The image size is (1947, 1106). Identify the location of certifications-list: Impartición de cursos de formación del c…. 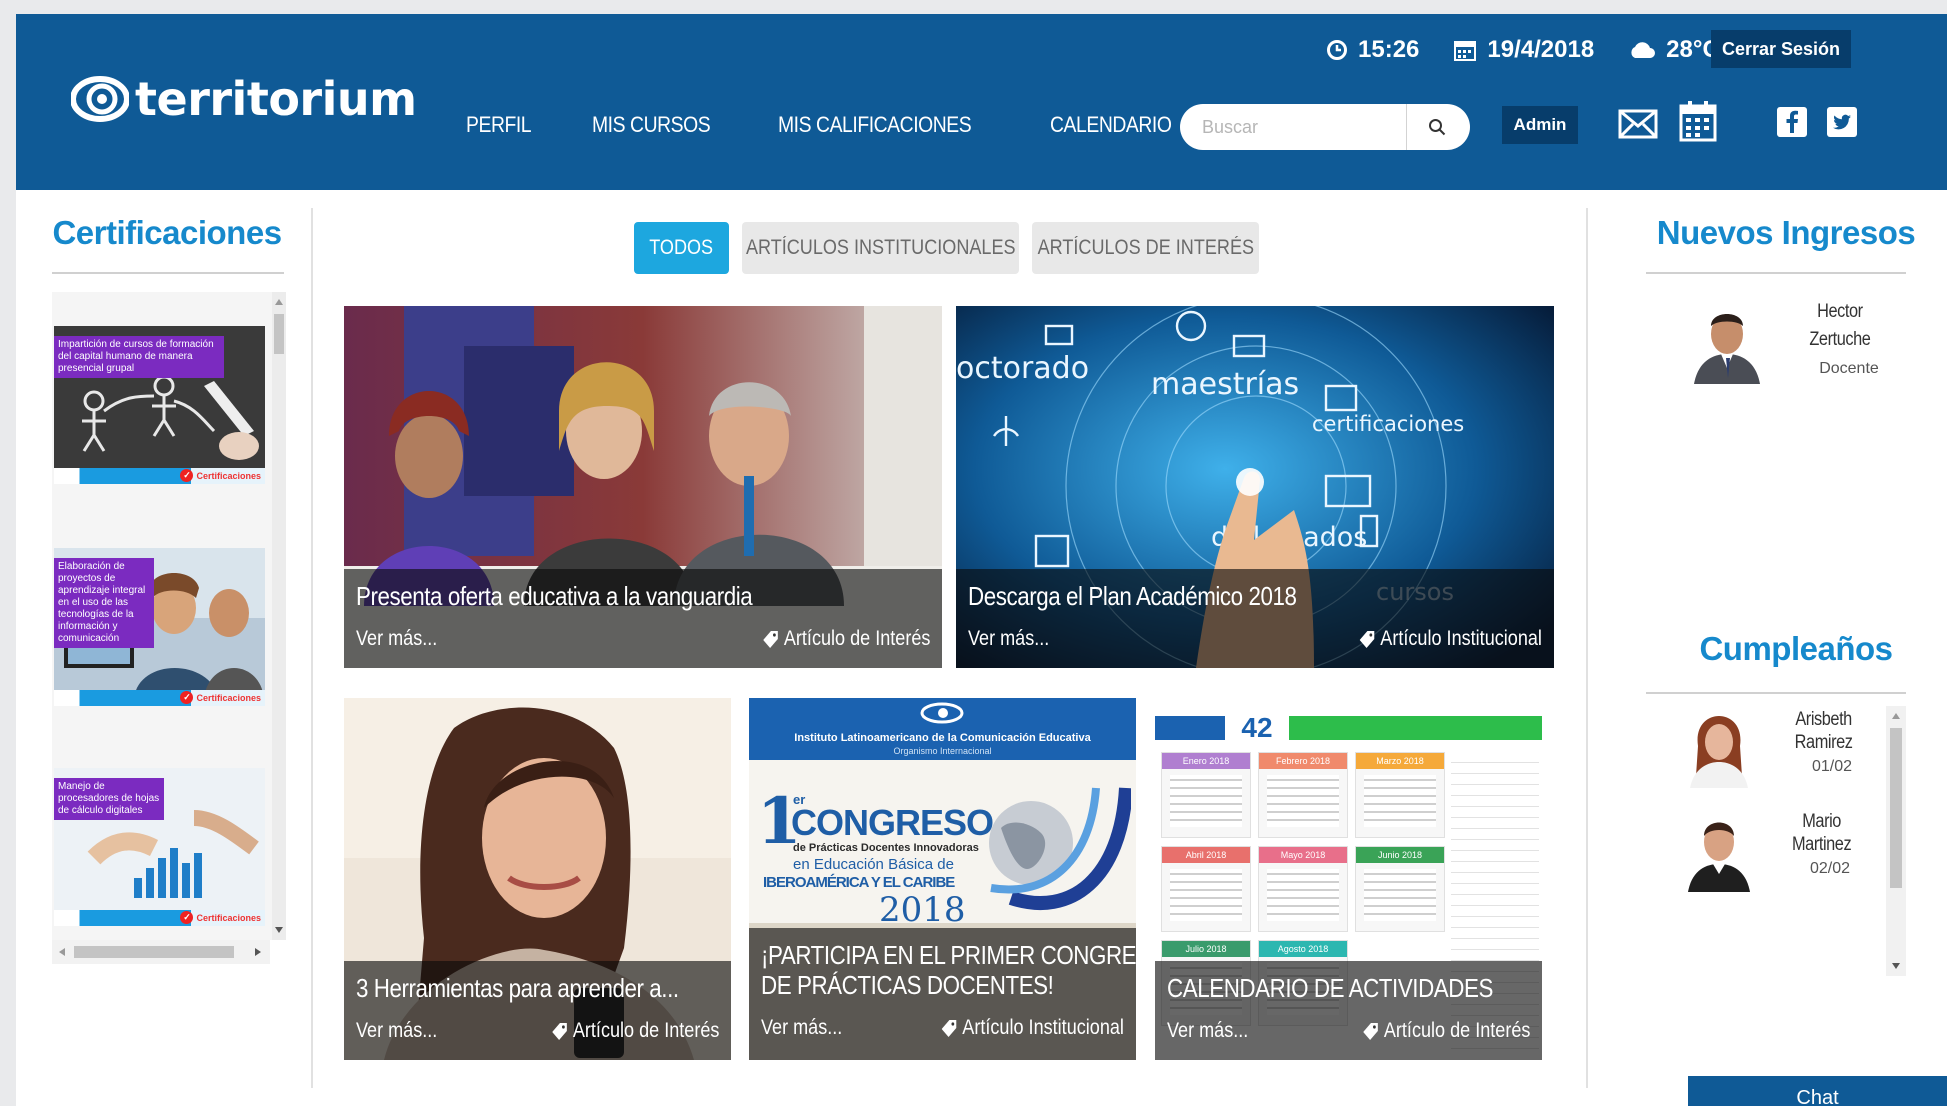
(169, 616).